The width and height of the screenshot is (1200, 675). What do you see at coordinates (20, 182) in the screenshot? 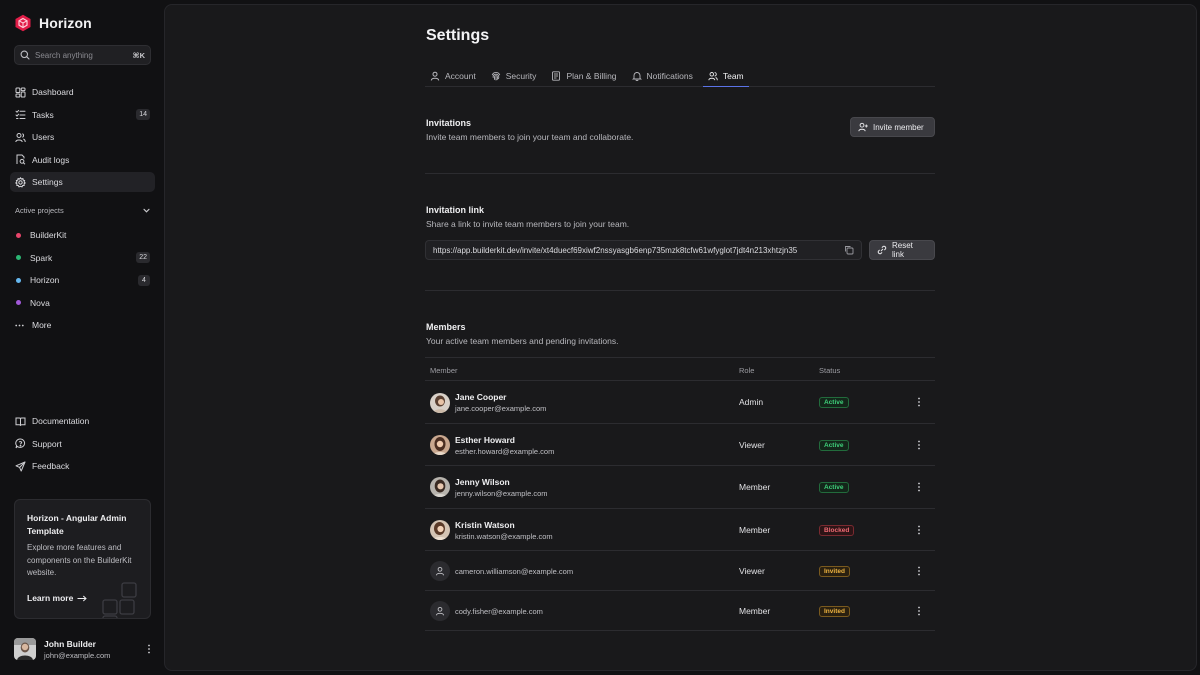
I see `gear-icon` at bounding box center [20, 182].